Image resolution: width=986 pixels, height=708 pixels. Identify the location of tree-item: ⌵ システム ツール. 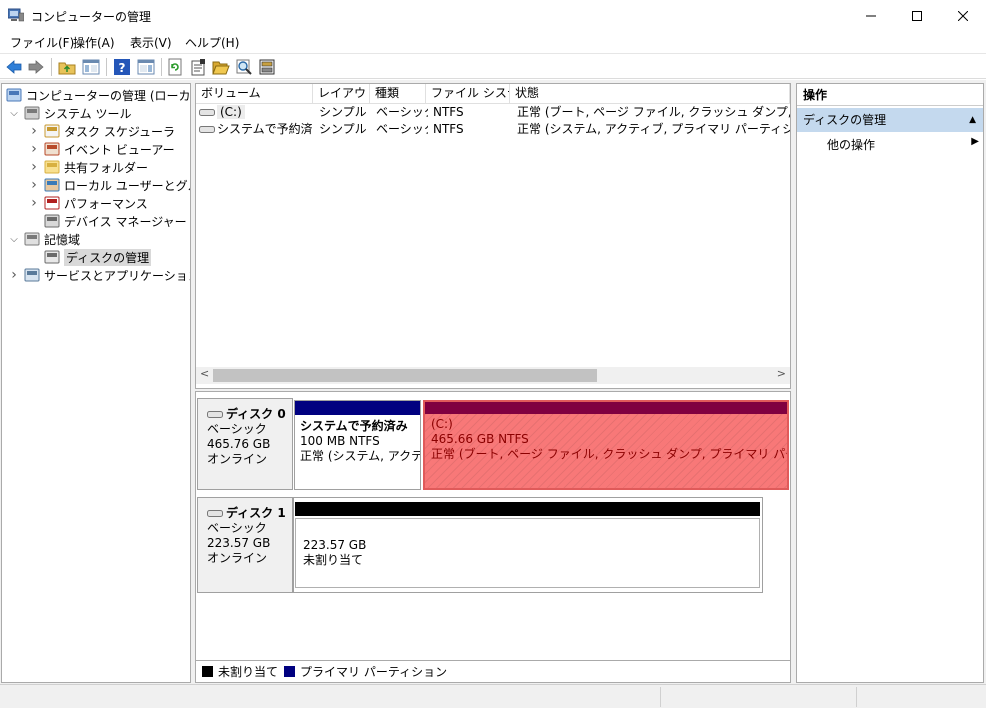
(69, 113).